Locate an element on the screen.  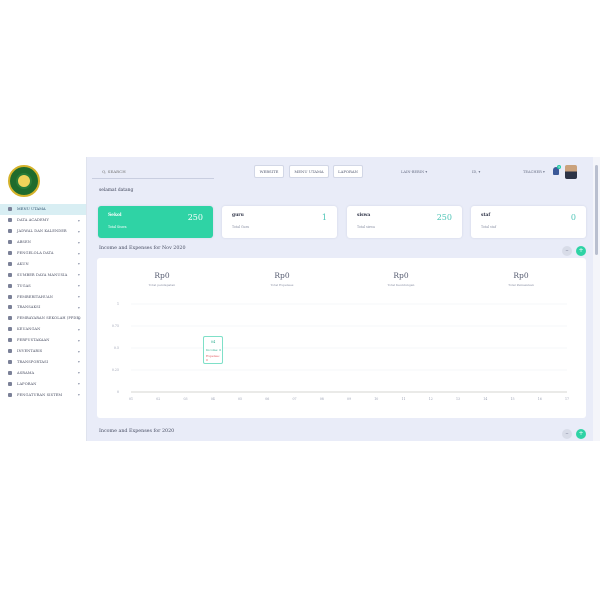
x-tick-label: 09 is located at coordinates (349, 399).